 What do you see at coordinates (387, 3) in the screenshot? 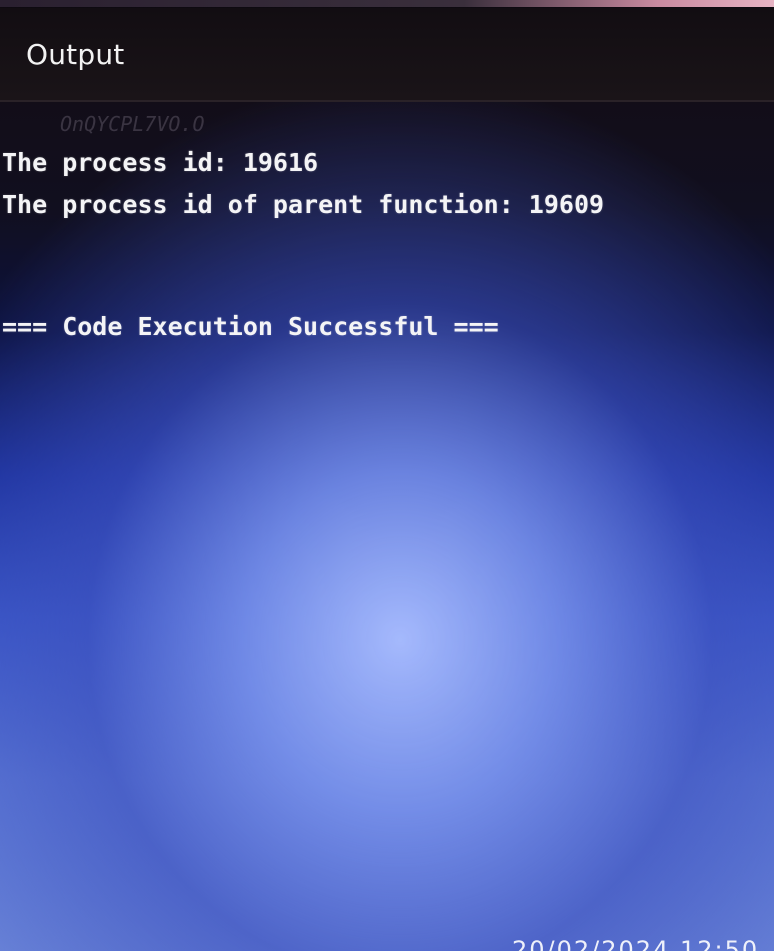
I see `window-top-edge` at bounding box center [387, 3].